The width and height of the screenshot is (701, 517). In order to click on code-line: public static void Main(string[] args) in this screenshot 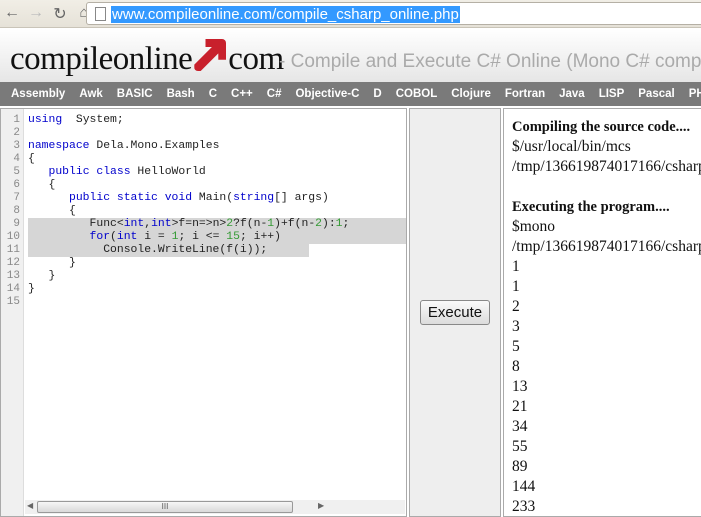, I will do `click(188, 198)`.